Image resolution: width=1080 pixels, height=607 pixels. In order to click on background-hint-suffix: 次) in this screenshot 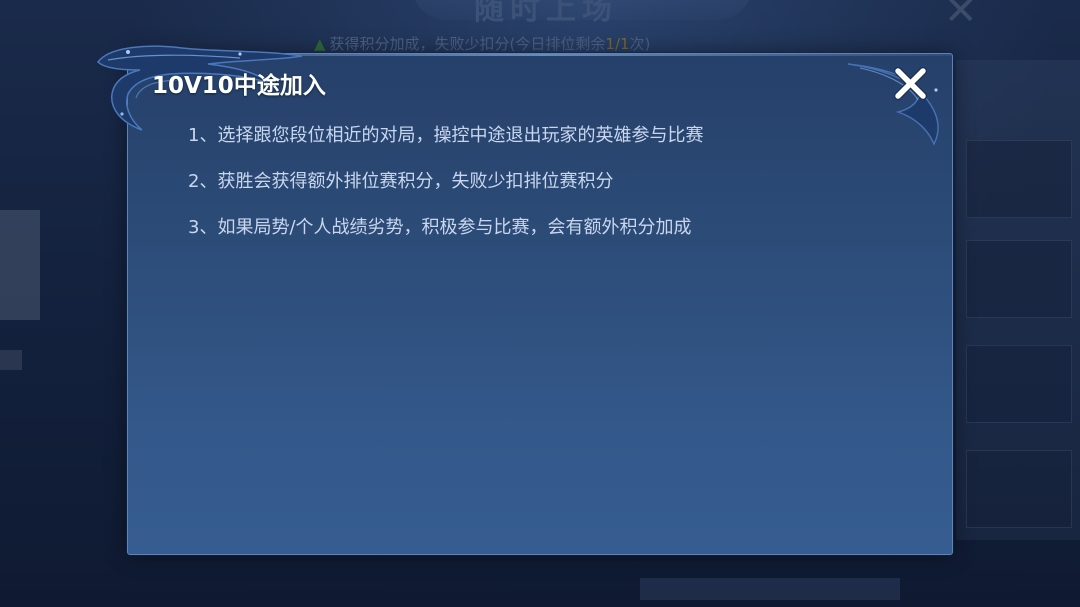, I will do `click(640, 44)`.